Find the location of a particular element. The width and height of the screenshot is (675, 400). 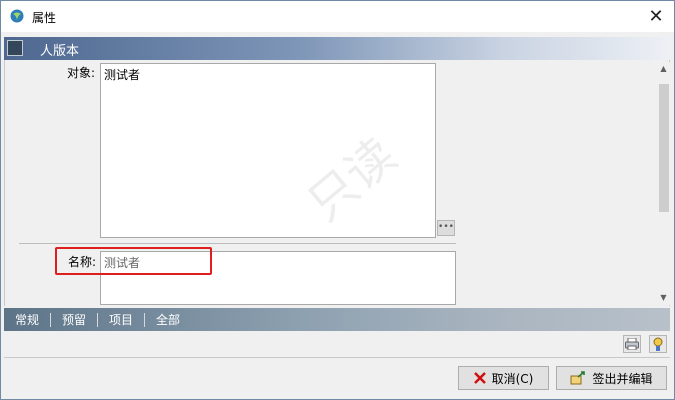

tab-general: 常规 is located at coordinates (28, 319).